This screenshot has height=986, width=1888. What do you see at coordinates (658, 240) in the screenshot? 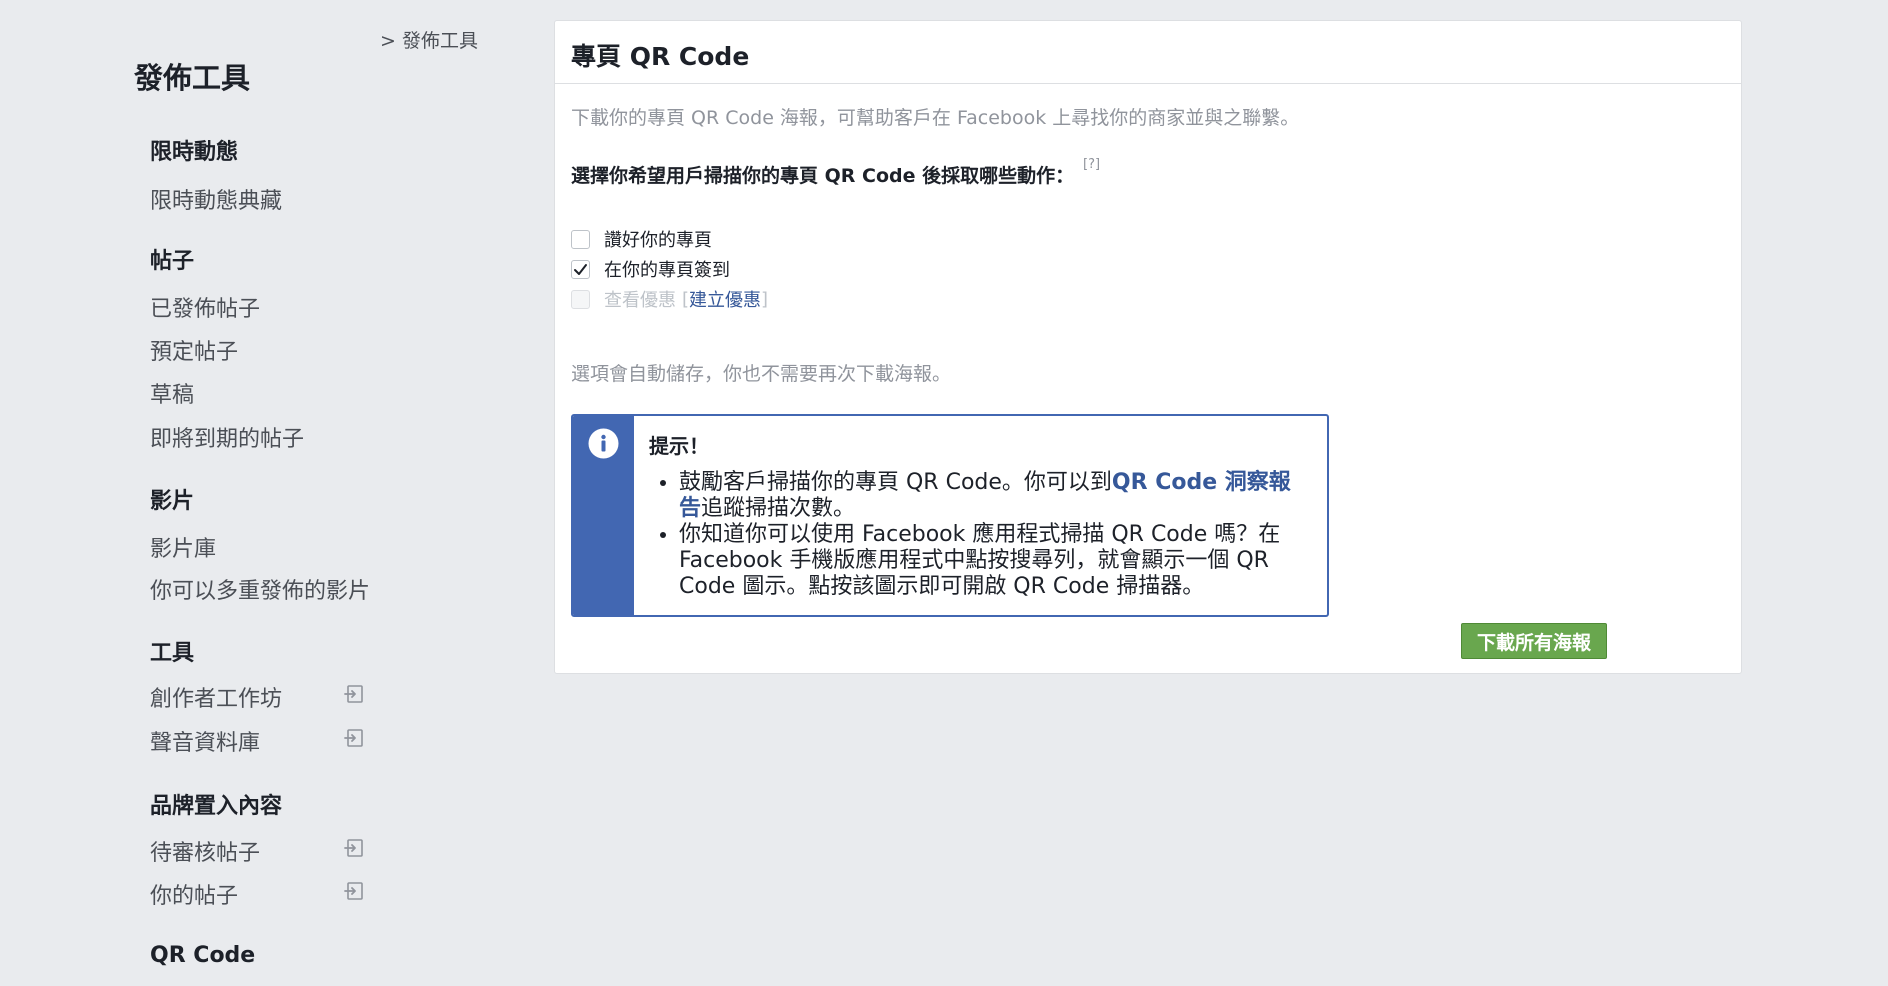
I see `option-label: 讚好你的專頁` at bounding box center [658, 240].